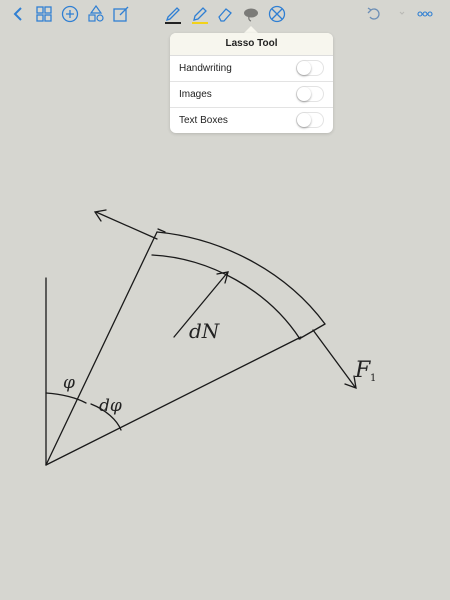 The image size is (450, 600). What do you see at coordinates (161, 230) in the screenshot?
I see `arc-start-tick` at bounding box center [161, 230].